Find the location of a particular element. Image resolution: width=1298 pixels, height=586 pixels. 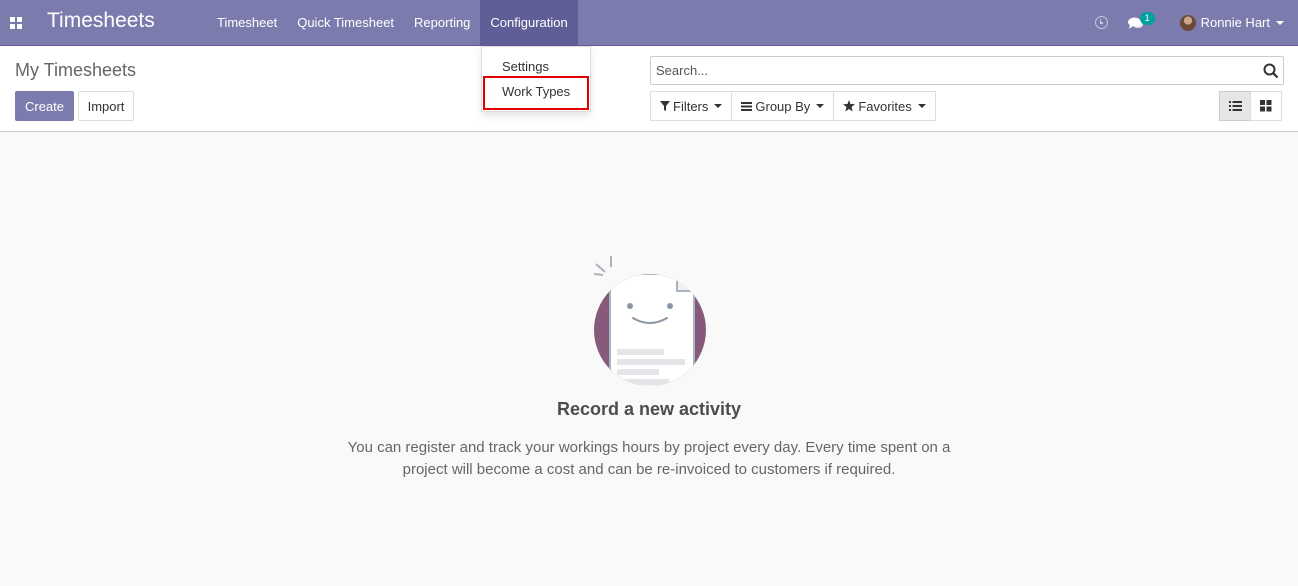

menu-configuration: Configuration is located at coordinates (529, 22).